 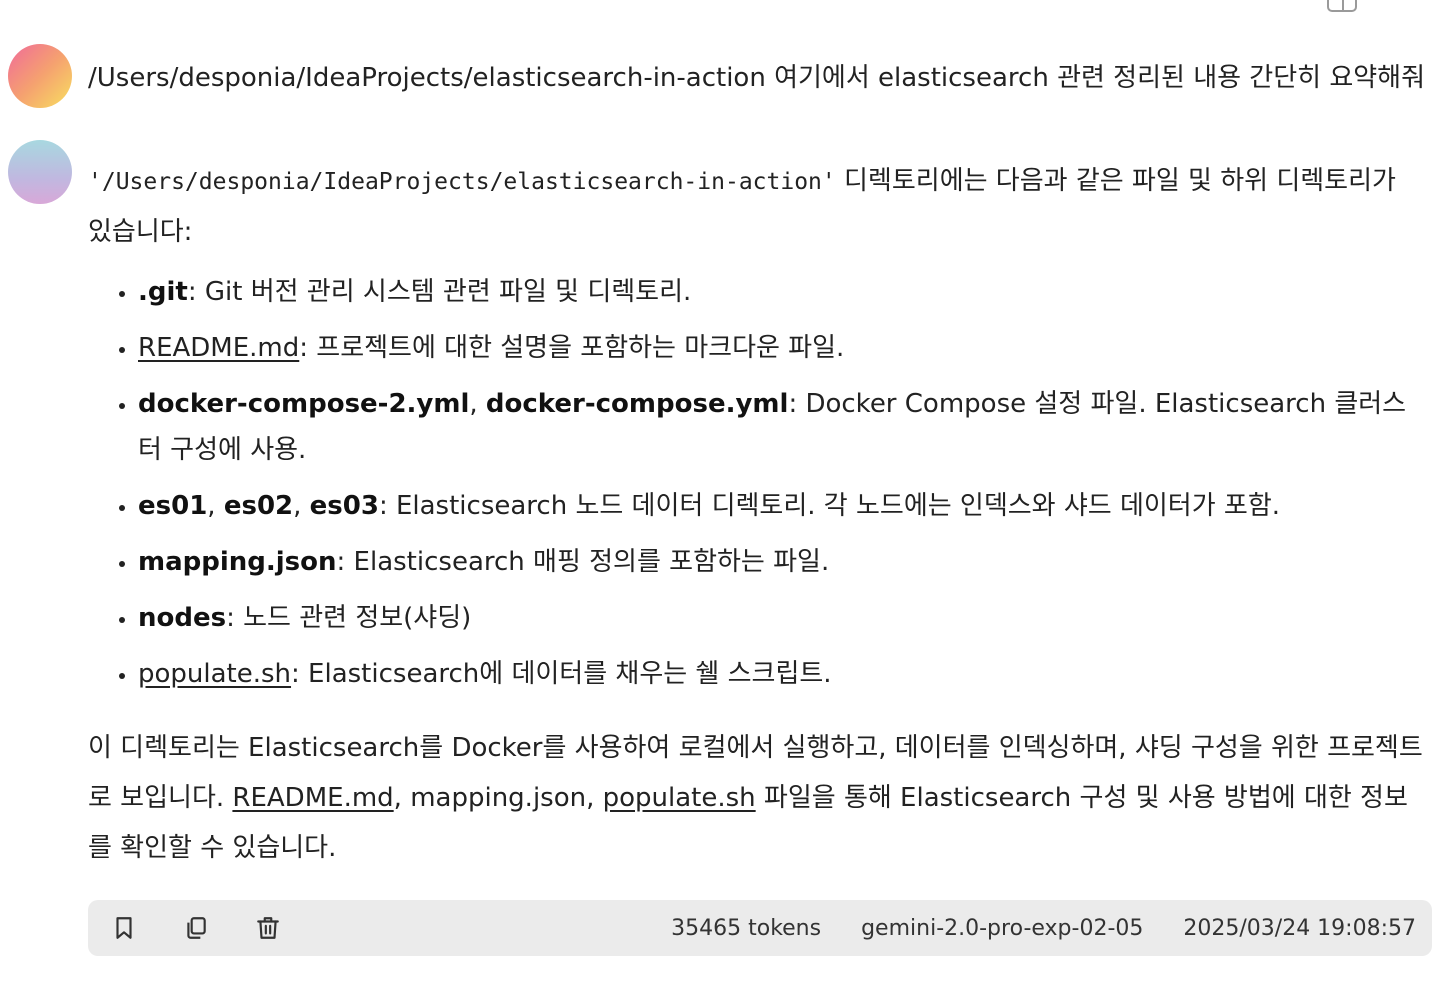 I want to click on item-name: docker-compose-2.yml, so click(x=304, y=404).